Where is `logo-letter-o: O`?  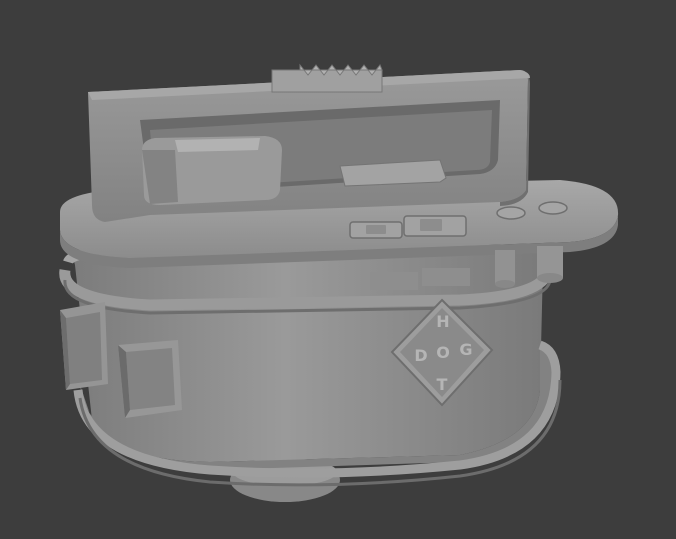
logo-letter-o: O is located at coordinates (443, 352).